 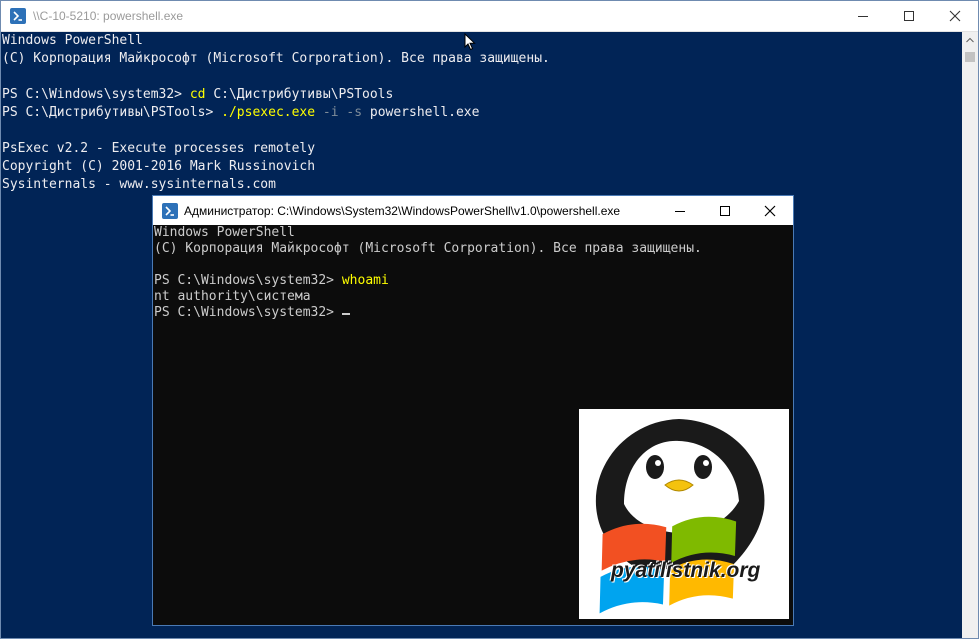 I want to click on parameter-i: -i, so click(x=327, y=112).